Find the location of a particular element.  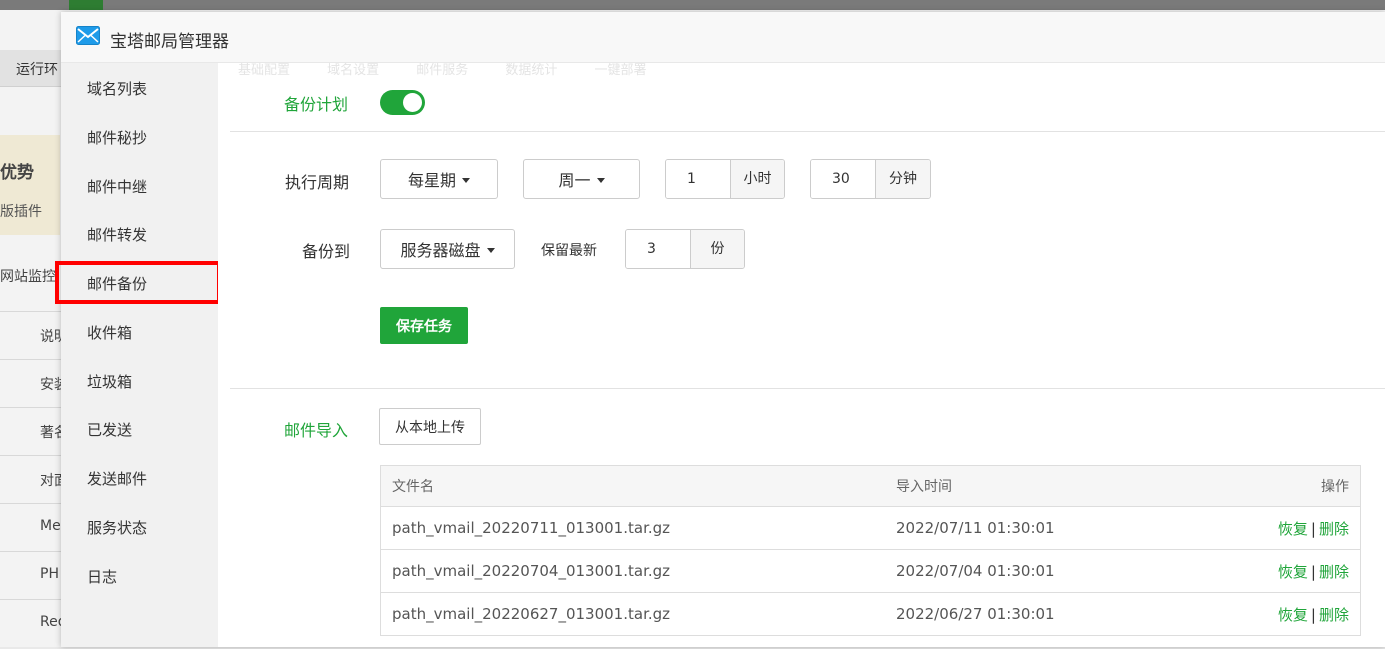

keep-count-input is located at coordinates (658, 249).